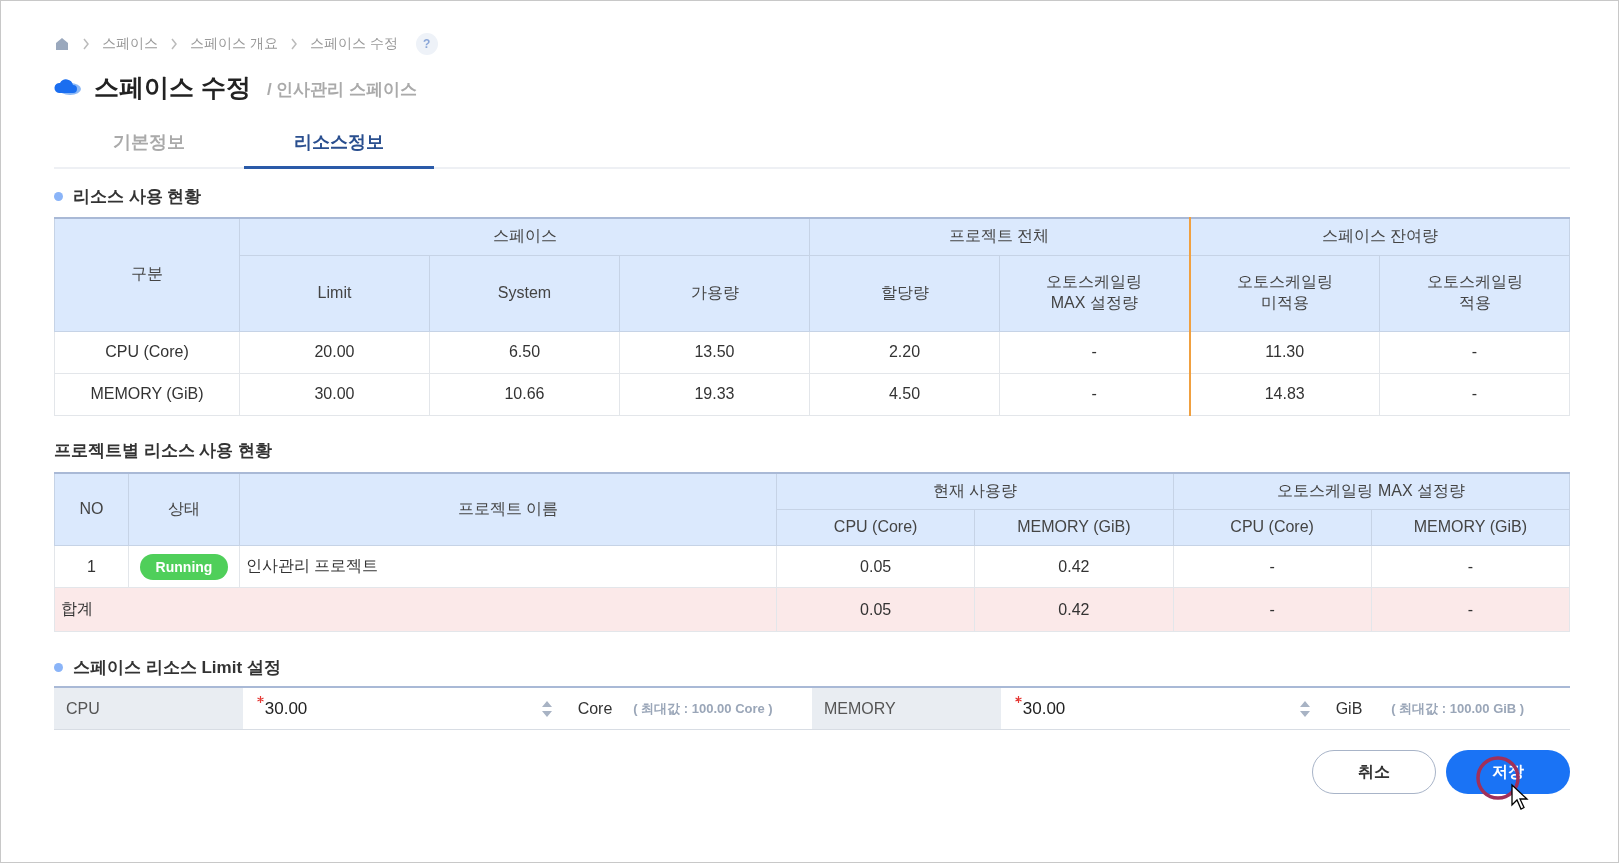 The image size is (1619, 863). What do you see at coordinates (234, 44) in the screenshot?
I see `breadcrumb-link: 스페이스 개요` at bounding box center [234, 44].